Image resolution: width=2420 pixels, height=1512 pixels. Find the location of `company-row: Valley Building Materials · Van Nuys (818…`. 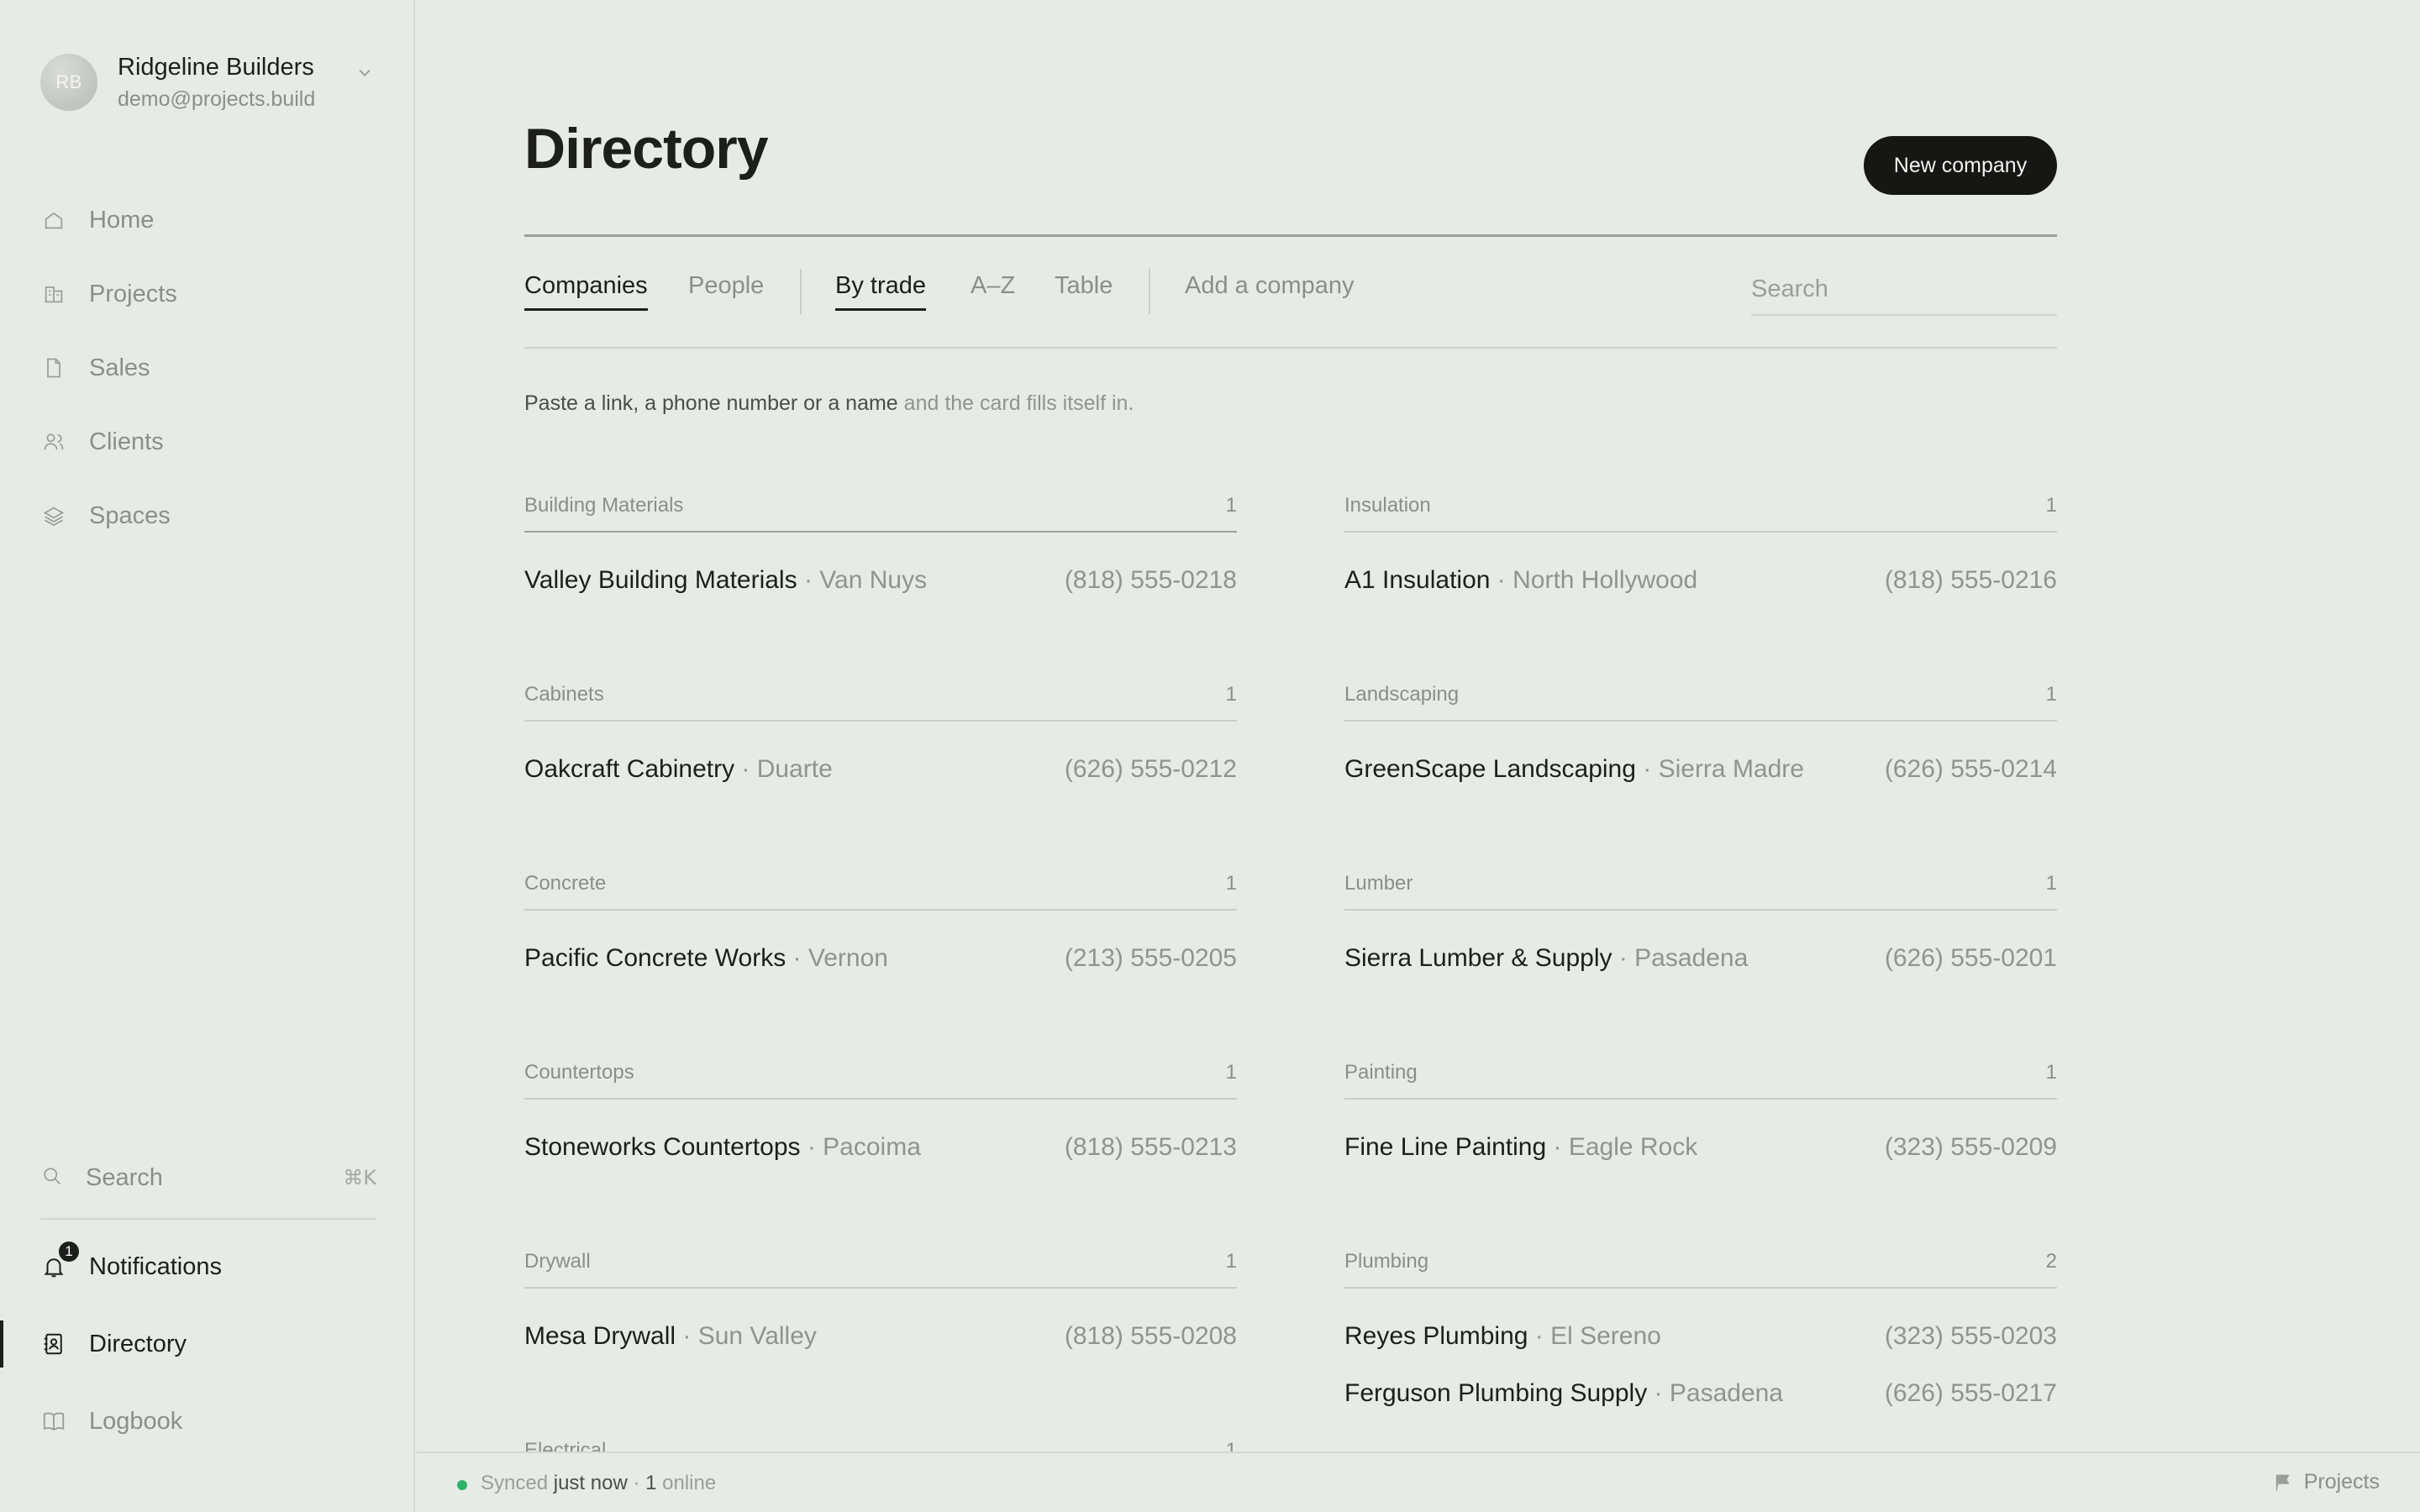

company-row: Valley Building Materials · Van Nuys (818… is located at coordinates (880, 577).